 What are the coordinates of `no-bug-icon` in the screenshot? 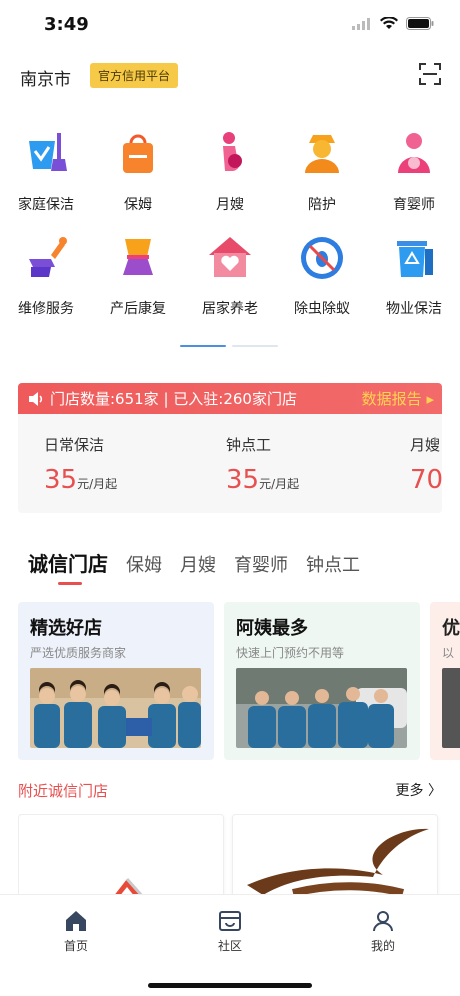 It's located at (322, 258).